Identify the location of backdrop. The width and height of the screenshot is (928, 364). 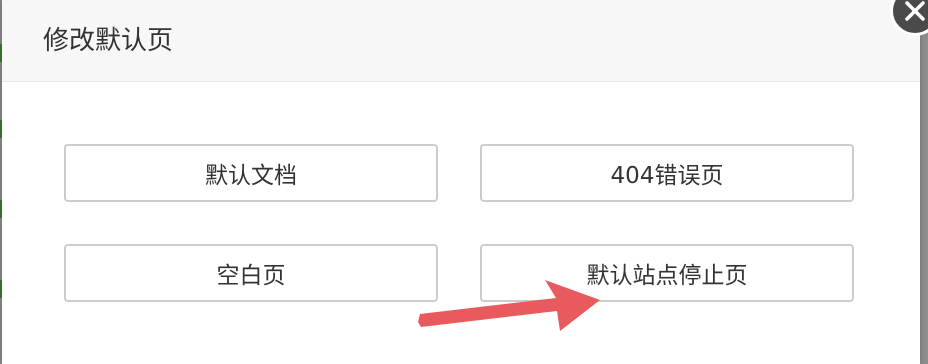
(924, 182).